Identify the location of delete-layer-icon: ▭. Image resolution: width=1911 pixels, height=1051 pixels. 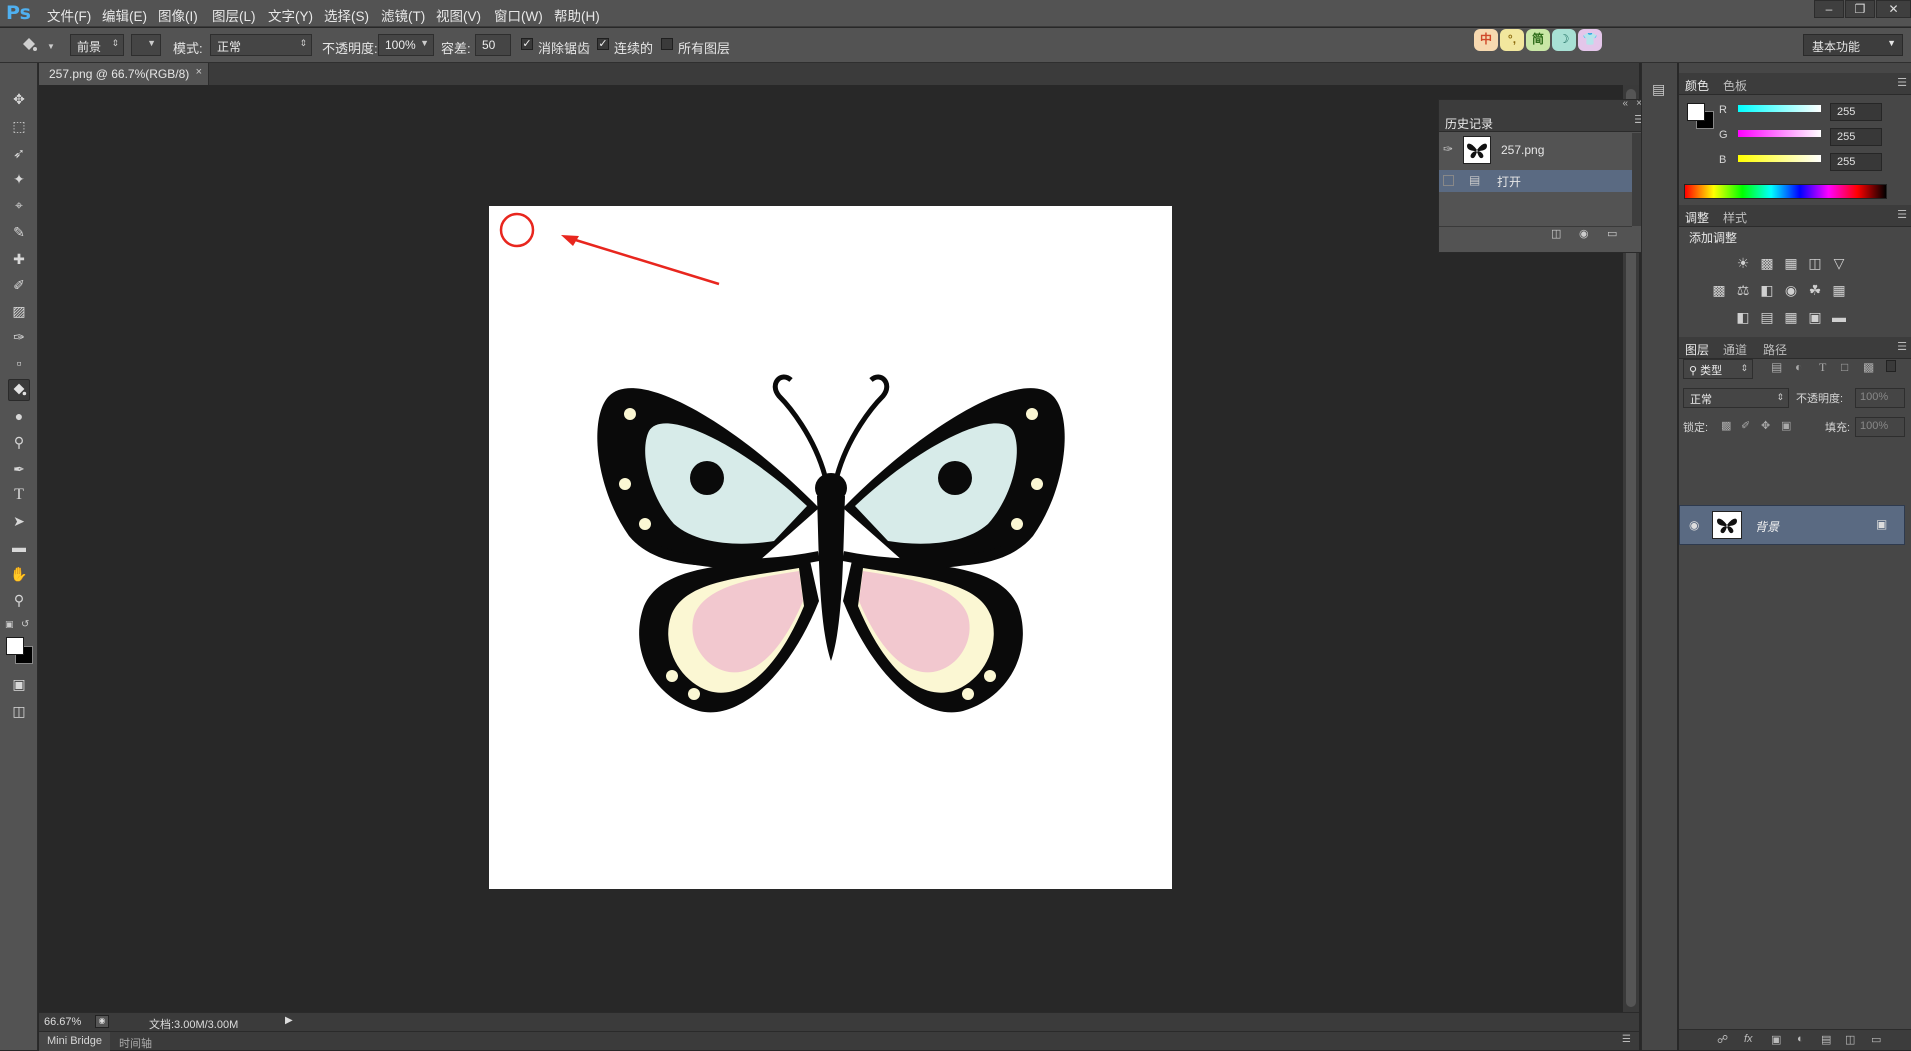
(1876, 1039).